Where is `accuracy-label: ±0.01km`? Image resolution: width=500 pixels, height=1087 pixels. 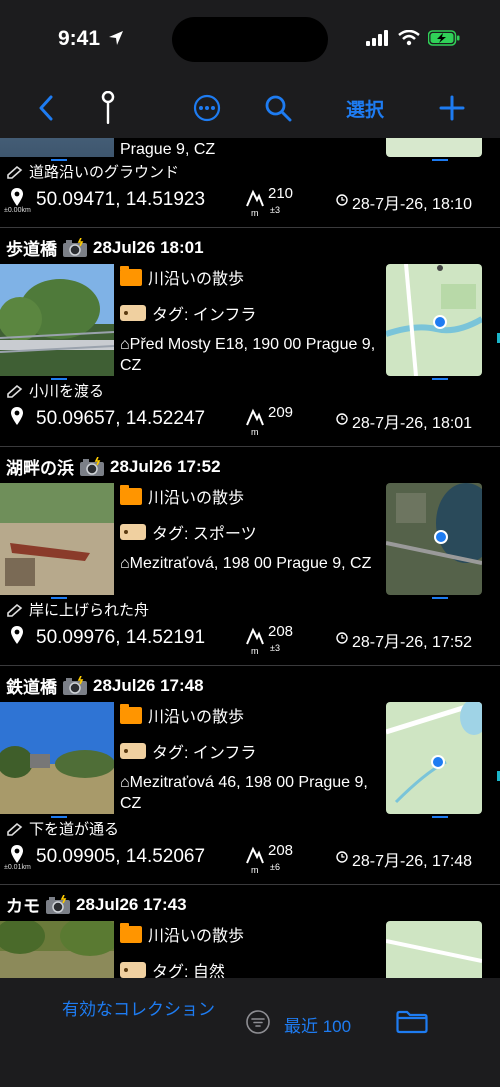
accuracy-label: ±0.01km is located at coordinates (17, 867).